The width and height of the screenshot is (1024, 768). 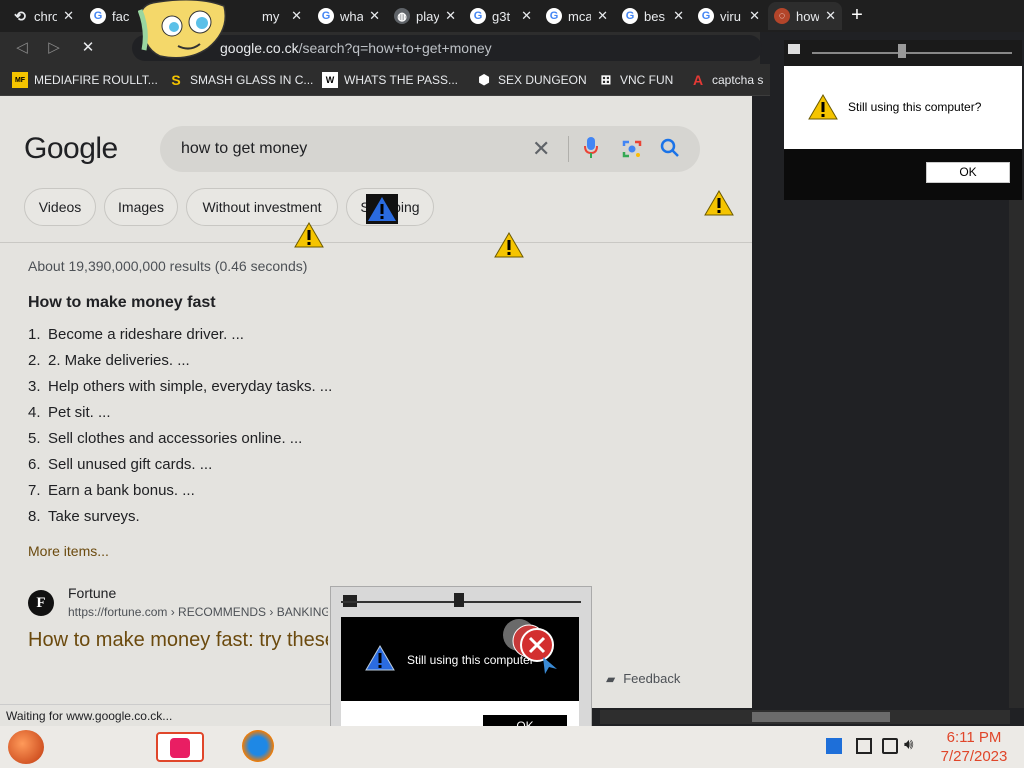 I want to click on header-divider, so click(x=376, y=242).